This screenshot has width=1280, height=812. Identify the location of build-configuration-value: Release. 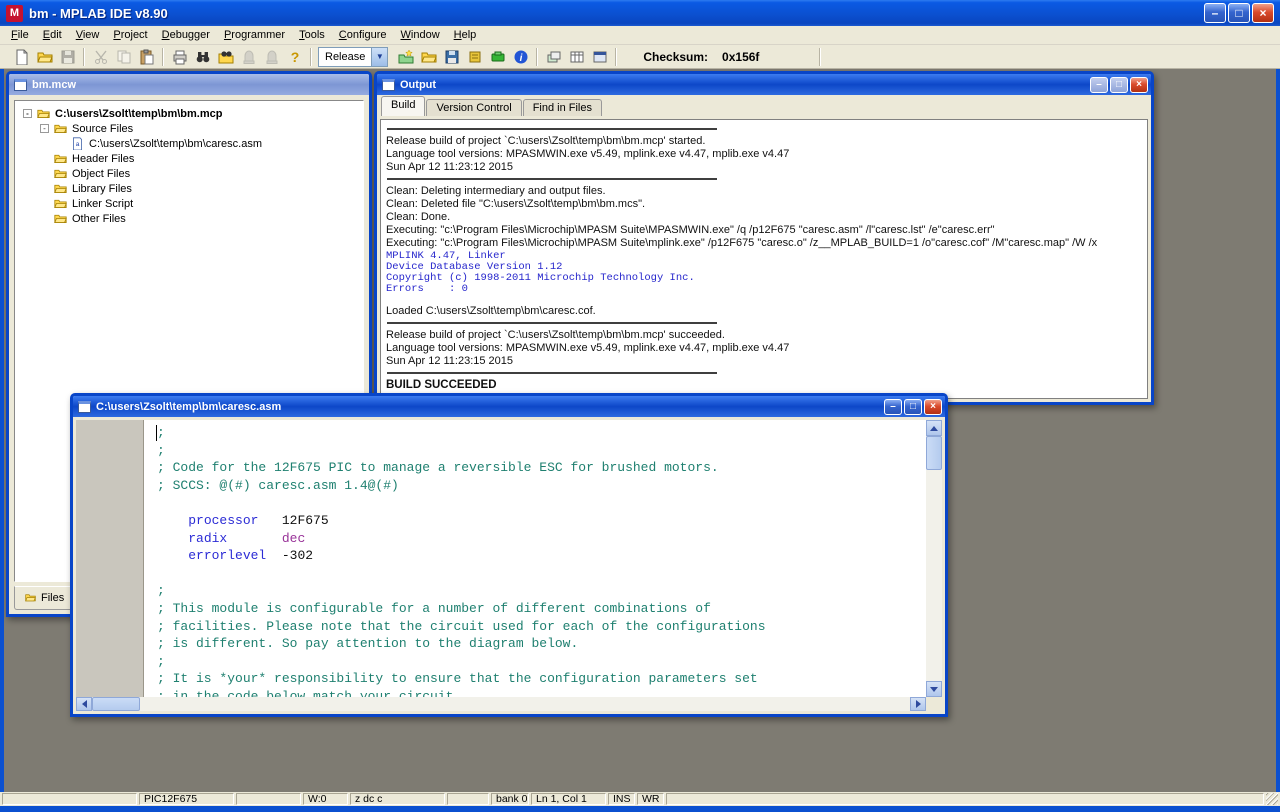
(345, 56).